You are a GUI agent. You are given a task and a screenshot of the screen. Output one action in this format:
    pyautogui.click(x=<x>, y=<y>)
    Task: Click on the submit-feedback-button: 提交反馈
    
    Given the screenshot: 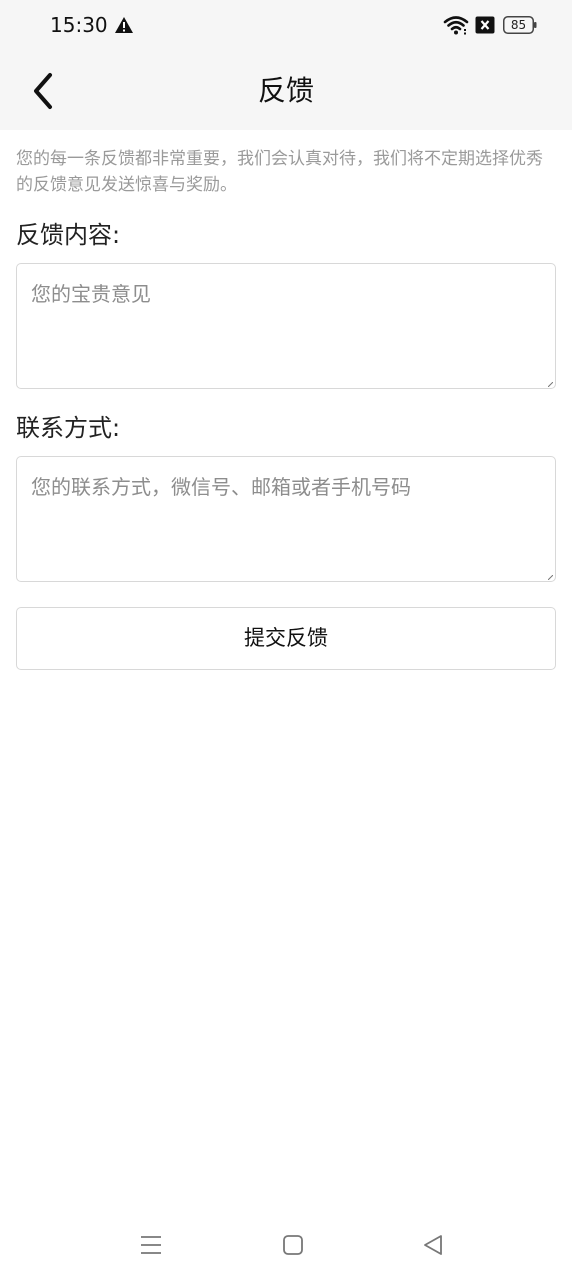 What is the action you would take?
    pyautogui.click(x=286, y=638)
    